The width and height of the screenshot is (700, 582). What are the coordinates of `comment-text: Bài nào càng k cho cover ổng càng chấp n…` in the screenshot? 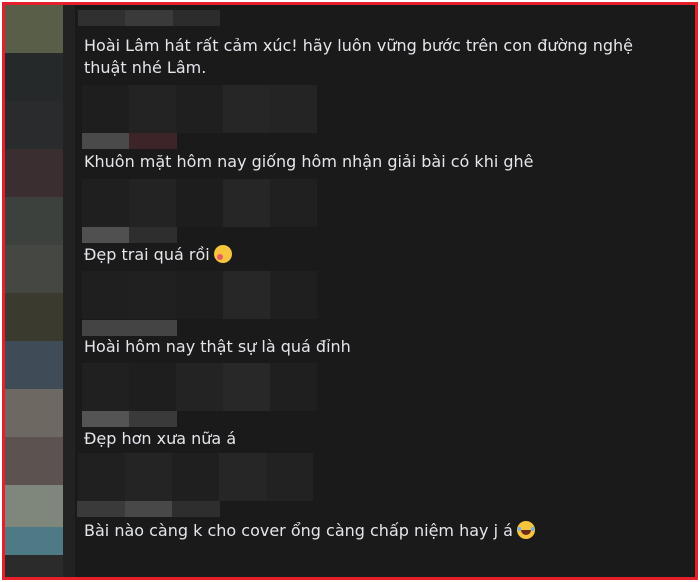 It's located at (374, 531).